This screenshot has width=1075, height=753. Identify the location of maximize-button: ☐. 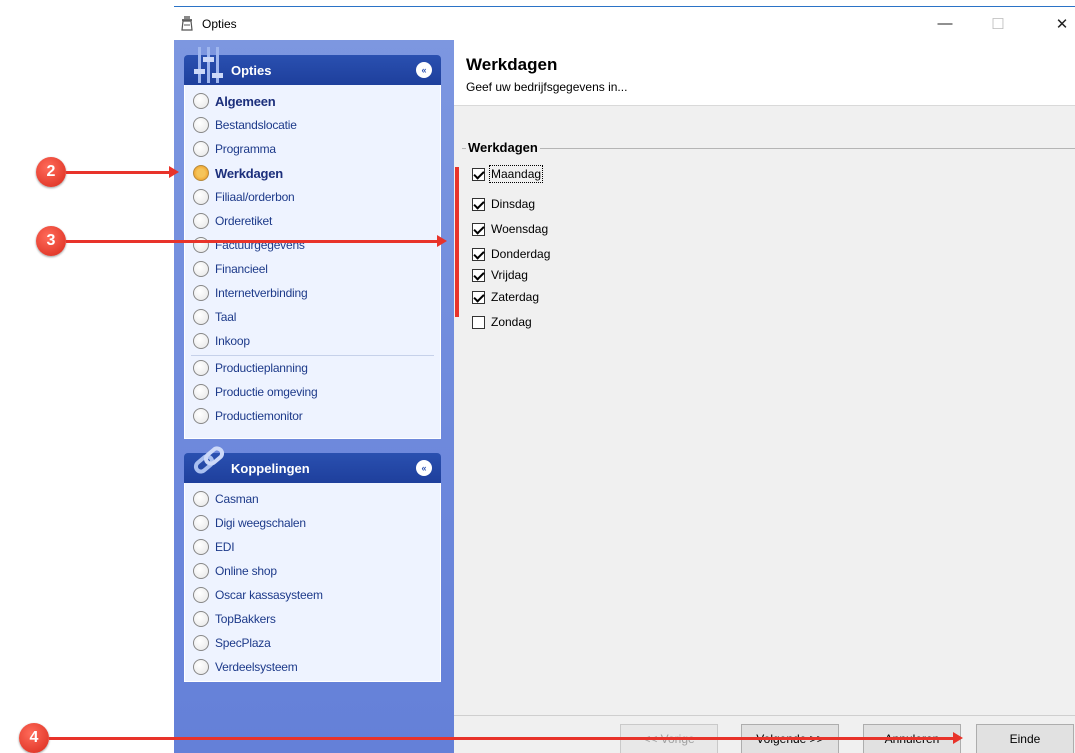
(998, 23).